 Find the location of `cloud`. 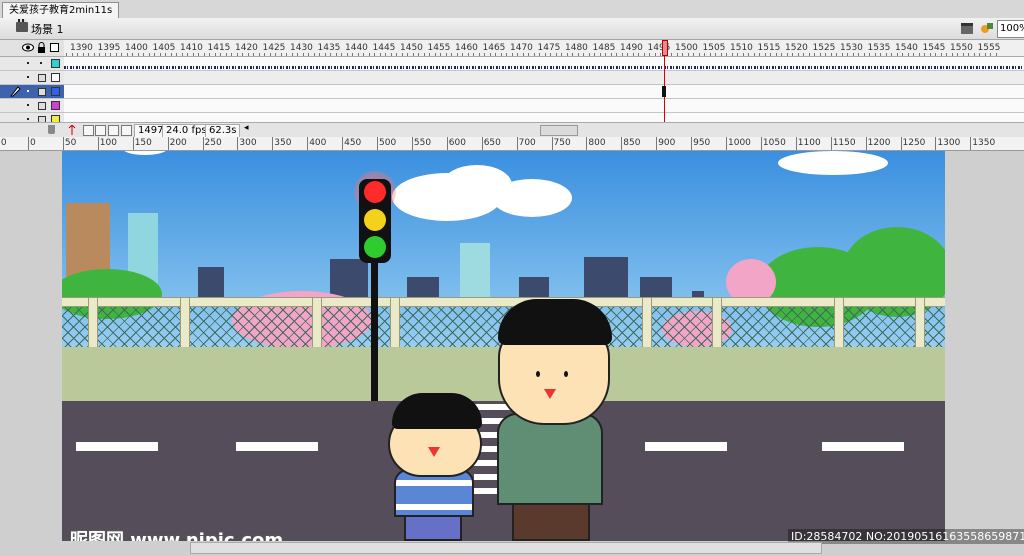

cloud is located at coordinates (145, 153).